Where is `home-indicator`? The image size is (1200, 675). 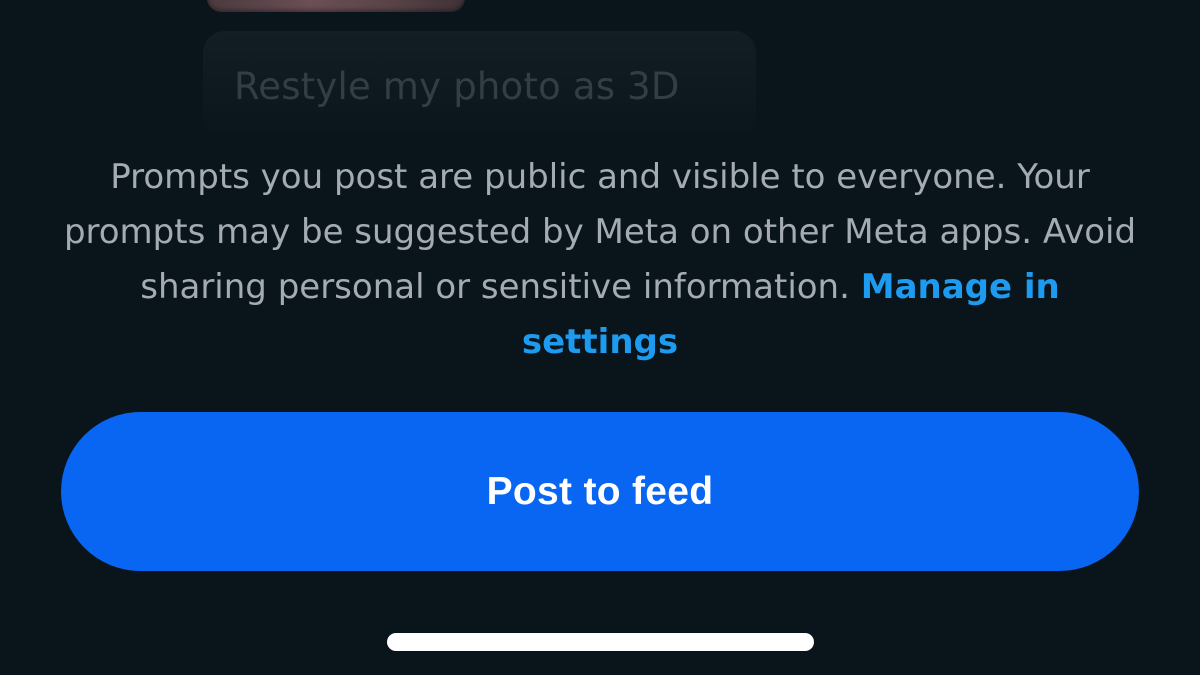 home-indicator is located at coordinates (600, 642).